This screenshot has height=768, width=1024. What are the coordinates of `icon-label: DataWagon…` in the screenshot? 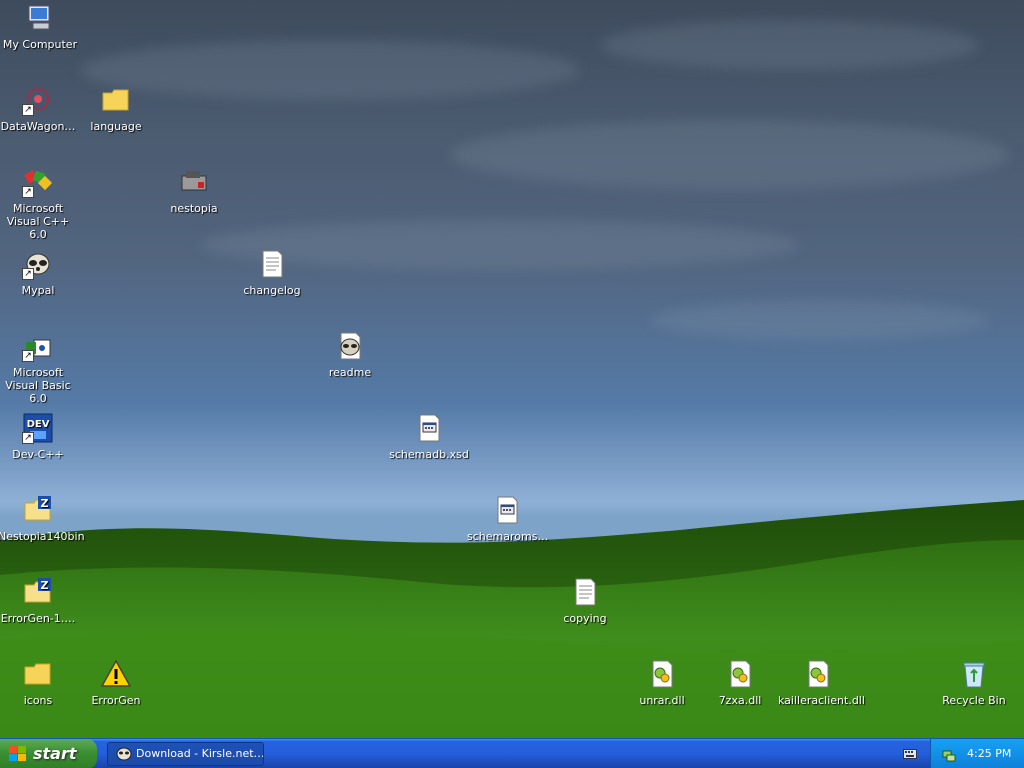 It's located at (38, 126).